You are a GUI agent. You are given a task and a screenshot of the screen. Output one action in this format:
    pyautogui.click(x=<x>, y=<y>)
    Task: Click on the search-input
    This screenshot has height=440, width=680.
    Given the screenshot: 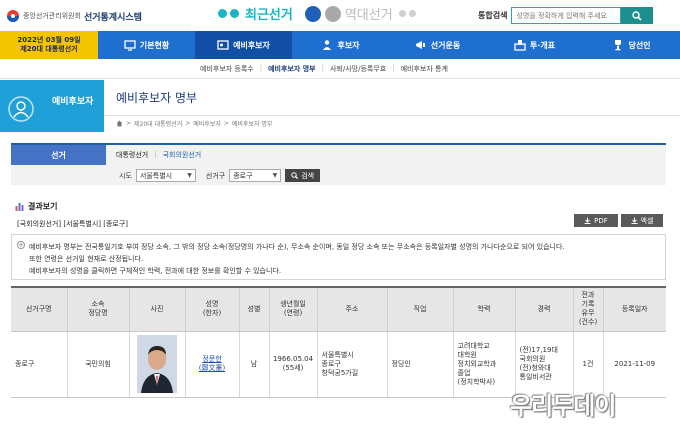 What is the action you would take?
    pyautogui.click(x=566, y=15)
    